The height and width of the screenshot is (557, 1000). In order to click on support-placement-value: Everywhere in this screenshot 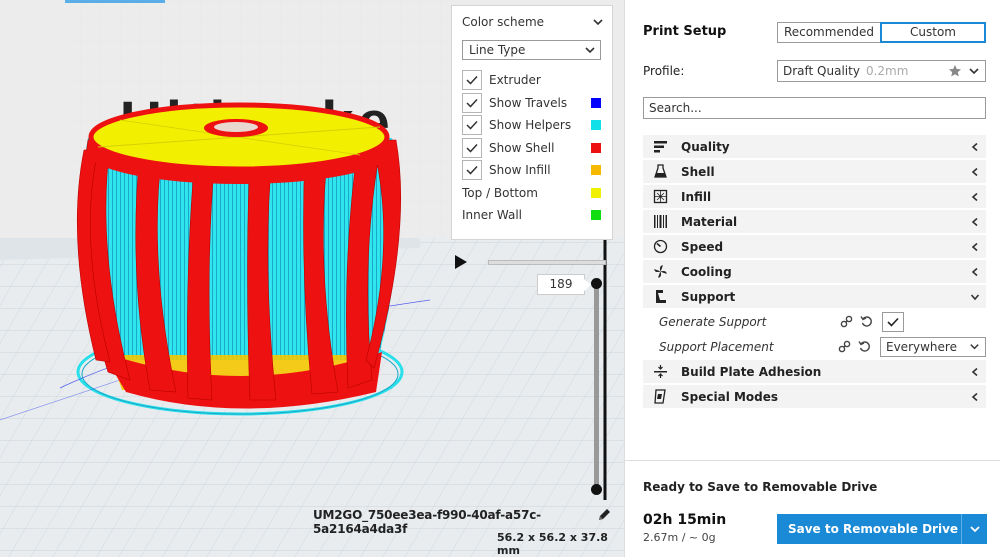, I will do `click(921, 346)`.